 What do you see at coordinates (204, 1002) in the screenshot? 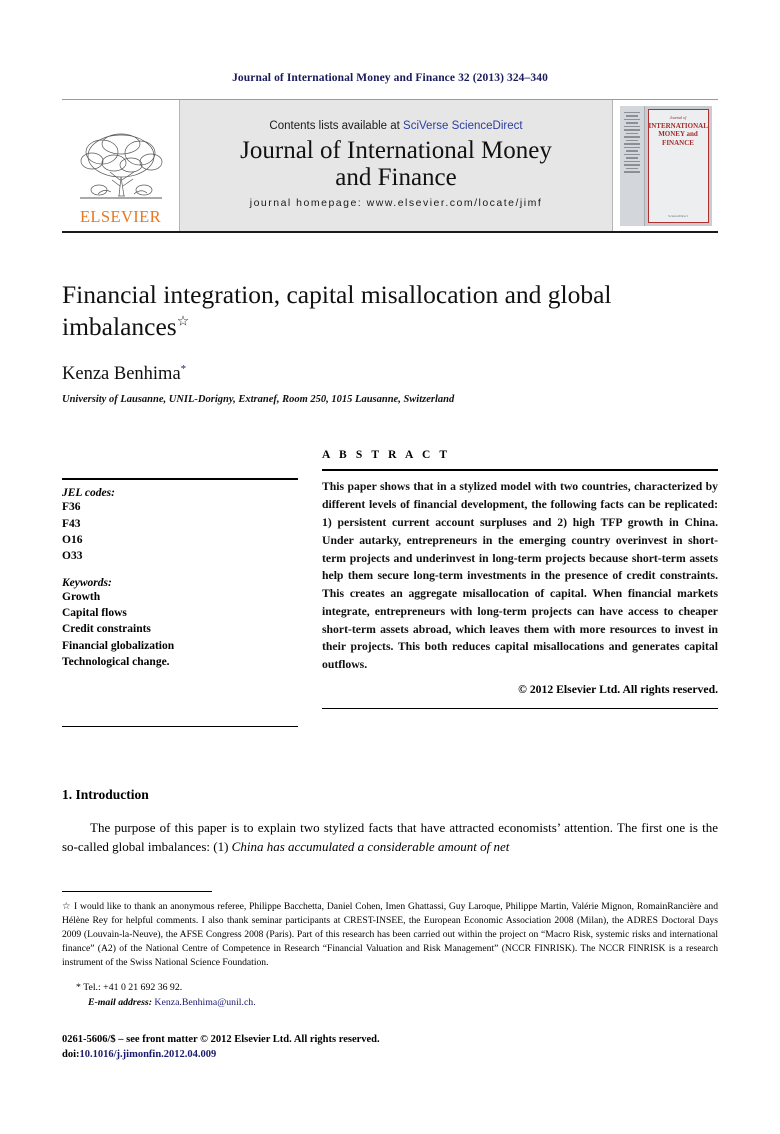
I see `email-address-link: Kenza.Benhima@unil.ch.` at bounding box center [204, 1002].